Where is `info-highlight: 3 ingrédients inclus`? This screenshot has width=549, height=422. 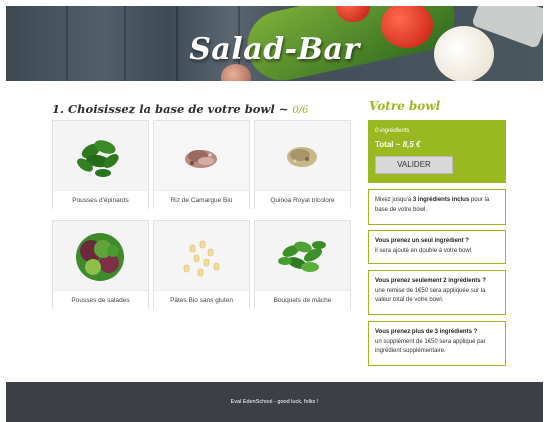
info-highlight: 3 ingrédients inclus is located at coordinates (441, 200).